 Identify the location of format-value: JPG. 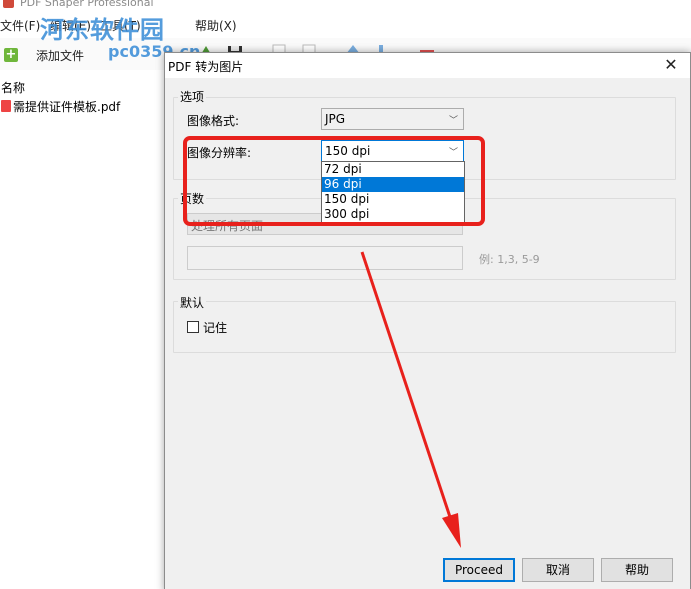
(335, 119).